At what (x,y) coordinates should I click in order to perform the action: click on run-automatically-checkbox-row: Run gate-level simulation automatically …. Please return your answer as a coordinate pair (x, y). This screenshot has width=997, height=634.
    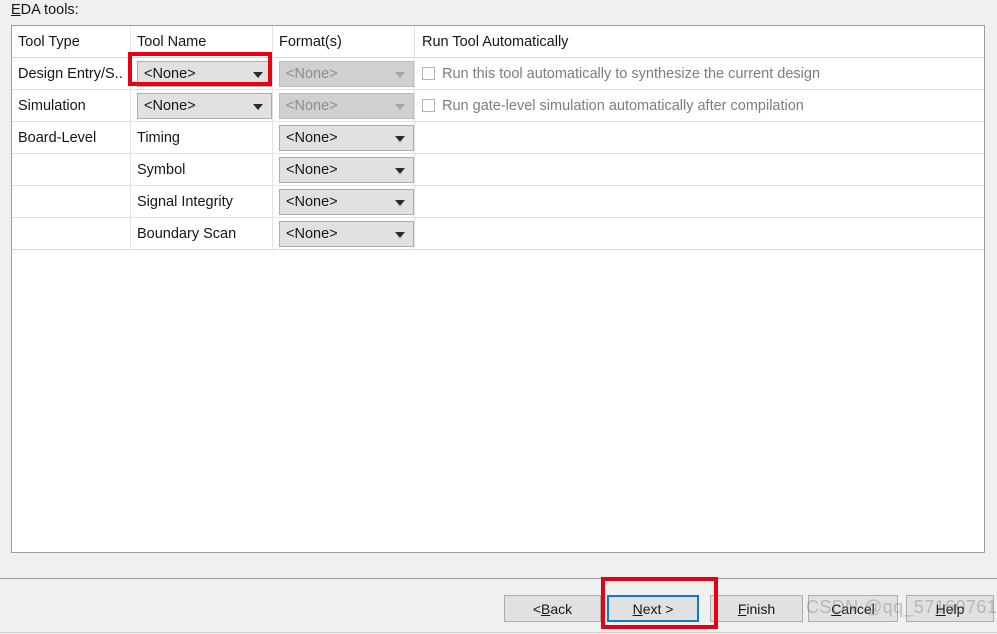
    Looking at the image, I should click on (613, 106).